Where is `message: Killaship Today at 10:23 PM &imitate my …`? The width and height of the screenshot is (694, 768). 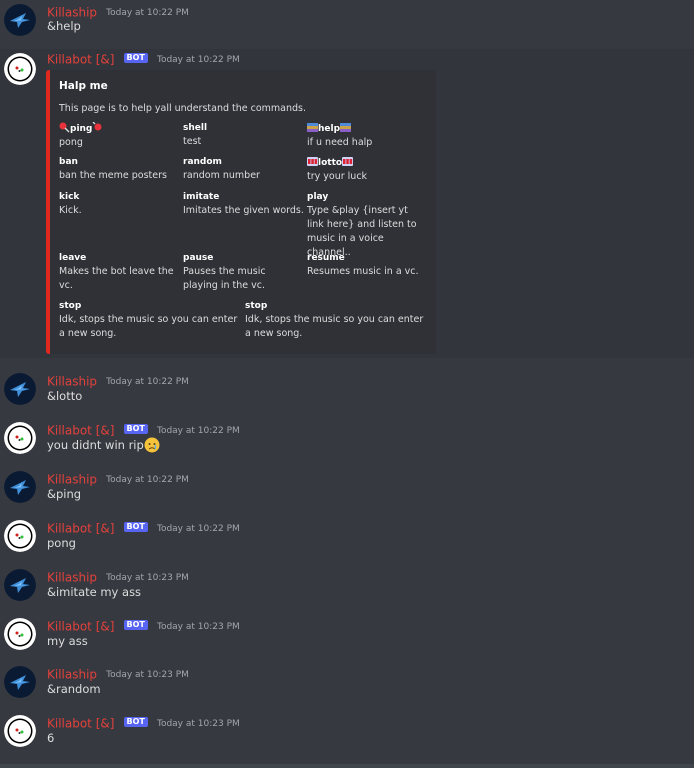 message: Killaship Today at 10:23 PM &imitate my … is located at coordinates (347, 589).